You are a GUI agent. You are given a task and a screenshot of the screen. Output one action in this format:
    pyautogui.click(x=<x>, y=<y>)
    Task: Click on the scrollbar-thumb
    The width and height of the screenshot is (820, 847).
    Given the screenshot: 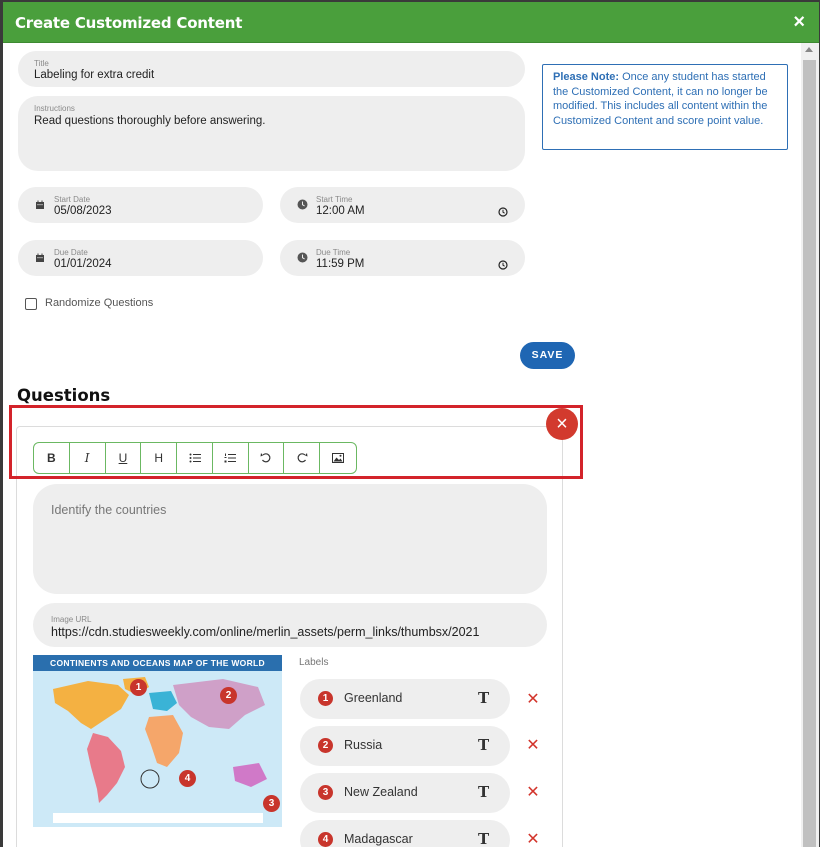 What is the action you would take?
    pyautogui.click(x=809, y=453)
    